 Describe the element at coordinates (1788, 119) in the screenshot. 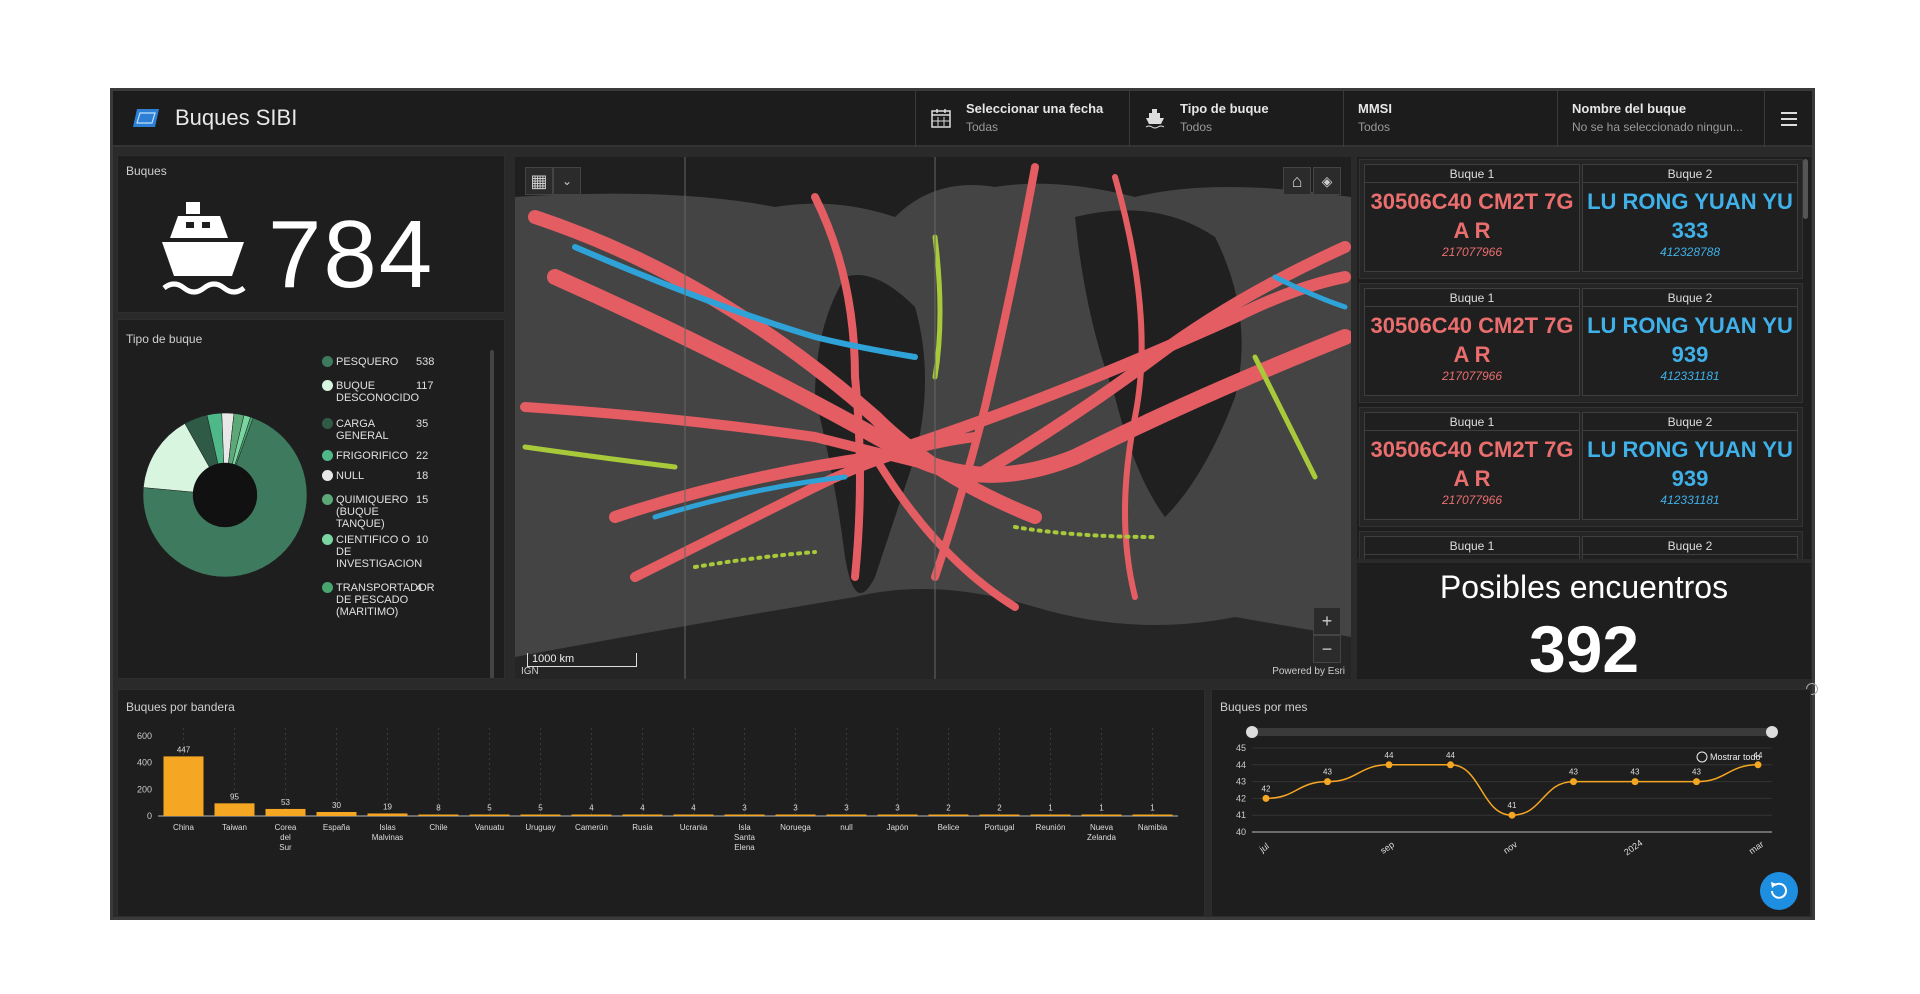

I see `menu-button` at that location.